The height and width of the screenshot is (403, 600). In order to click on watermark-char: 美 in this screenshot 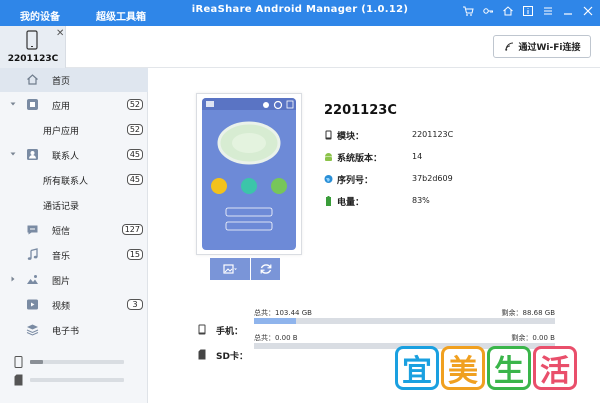, I will do `click(463, 368)`.